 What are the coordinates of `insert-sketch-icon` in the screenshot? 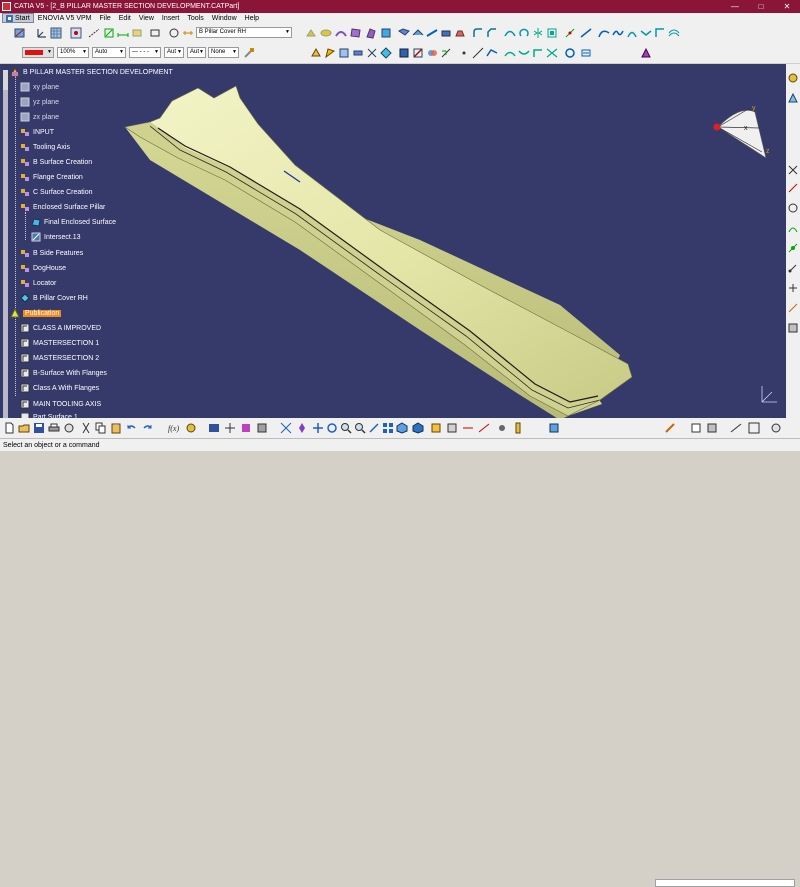 It's located at (793, 170).